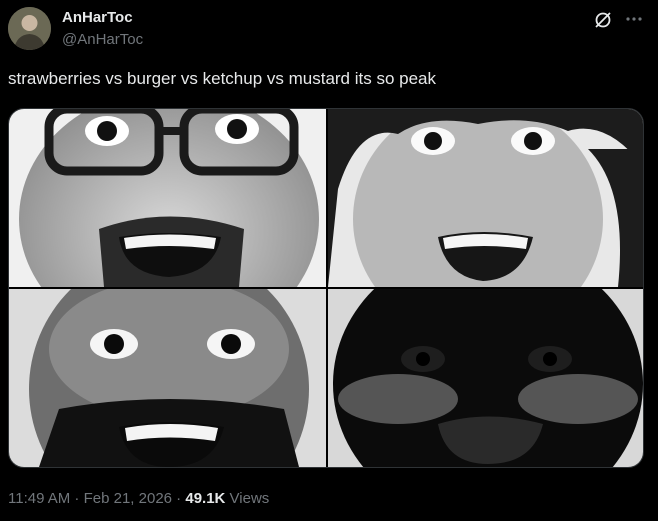 This screenshot has height=521, width=658. I want to click on tweet-meta: 11:49 AM · Feb 21, 2026 · 49.1K Views, so click(138, 498).